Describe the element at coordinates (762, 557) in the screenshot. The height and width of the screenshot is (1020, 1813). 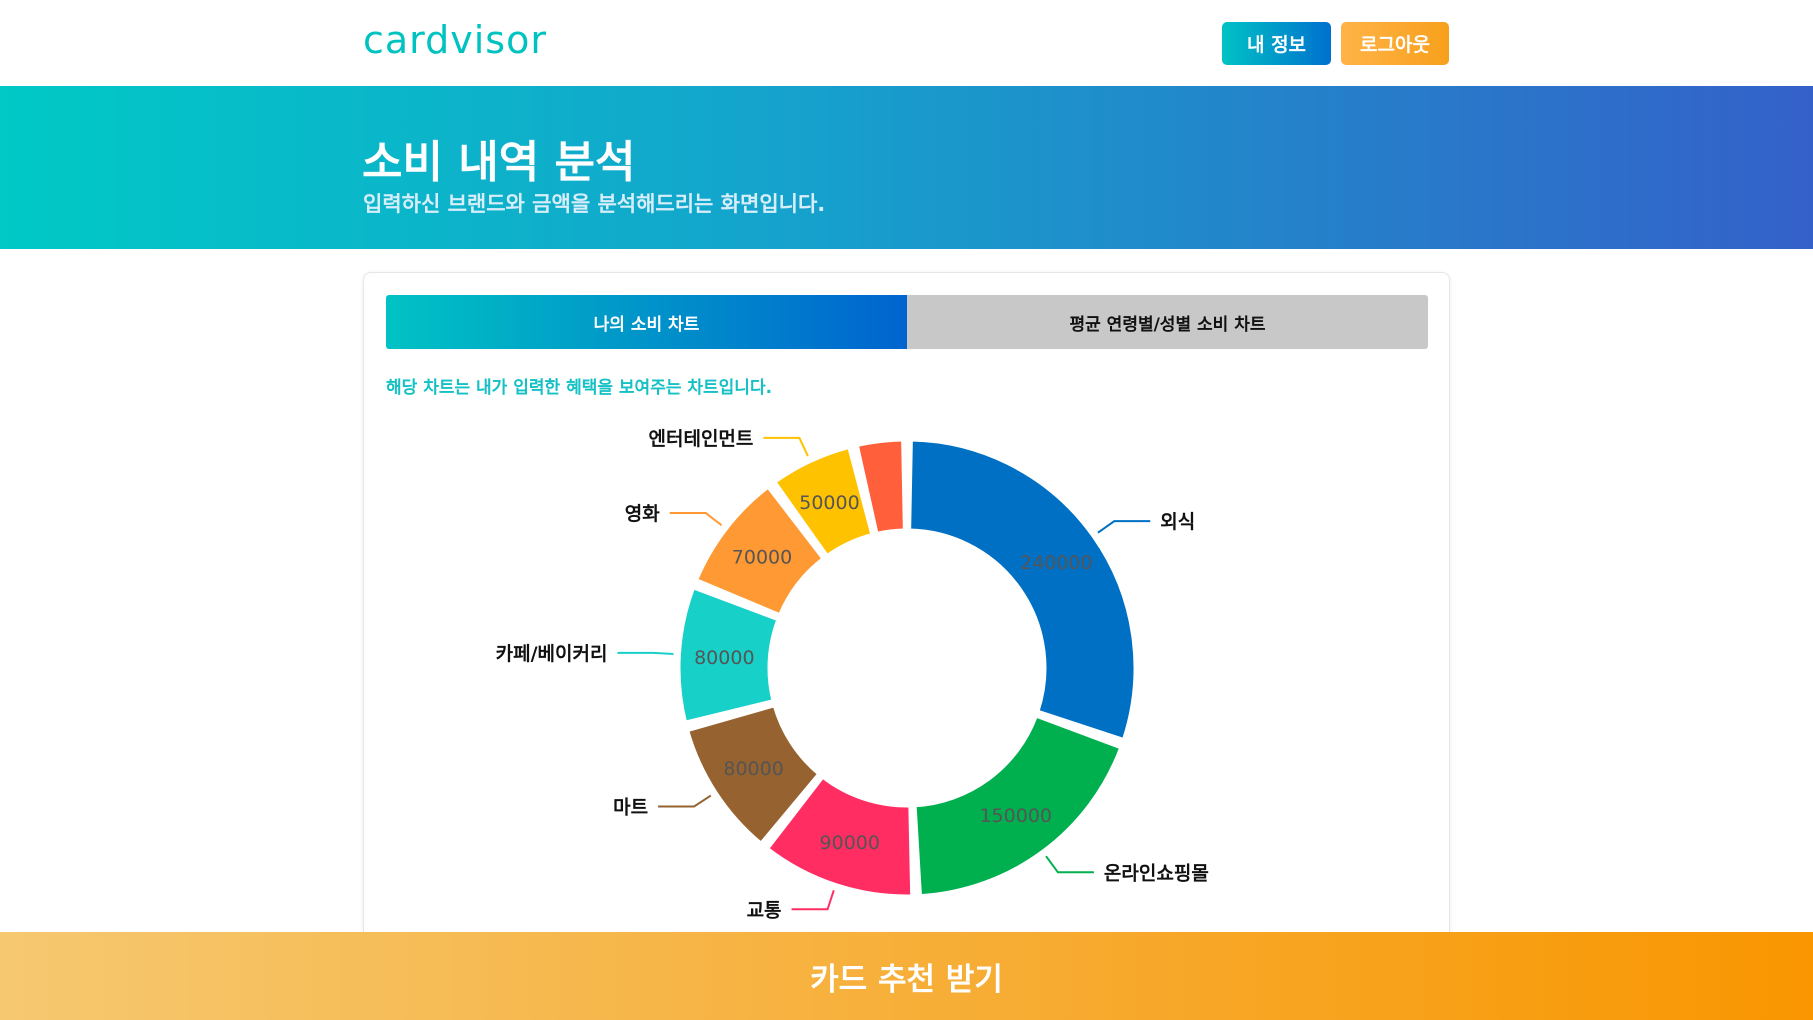
I see `slice-value-label: 70000` at that location.